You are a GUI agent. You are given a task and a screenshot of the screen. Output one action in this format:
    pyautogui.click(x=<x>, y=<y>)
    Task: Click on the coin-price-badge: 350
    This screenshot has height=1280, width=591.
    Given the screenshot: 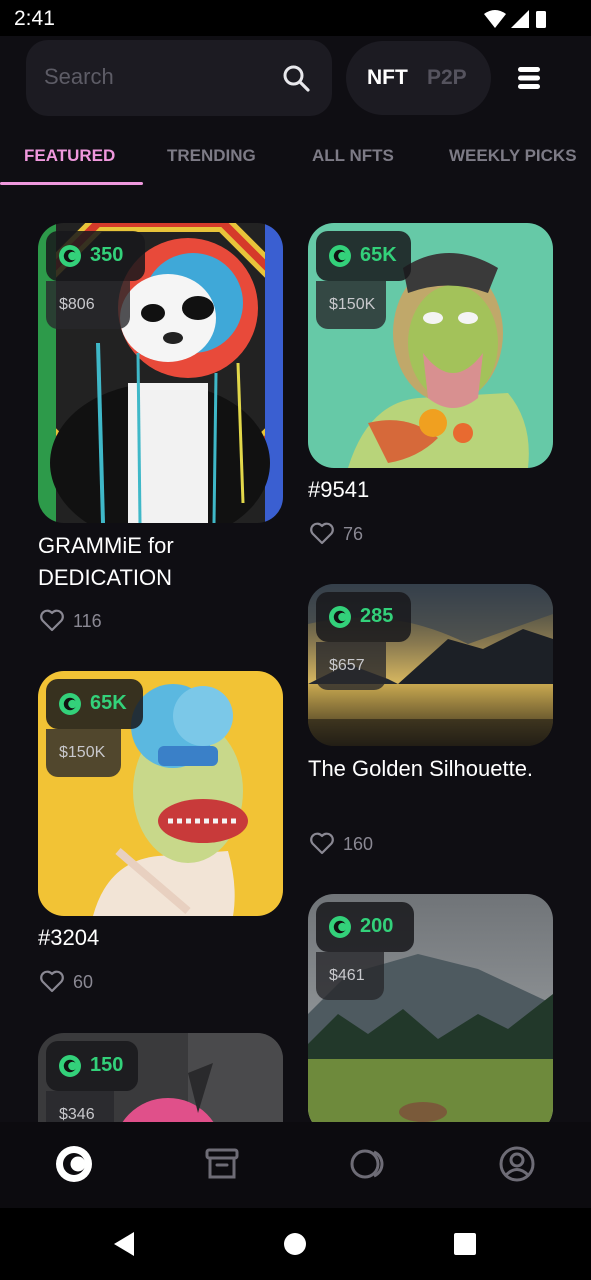 What is the action you would take?
    pyautogui.click(x=95, y=256)
    